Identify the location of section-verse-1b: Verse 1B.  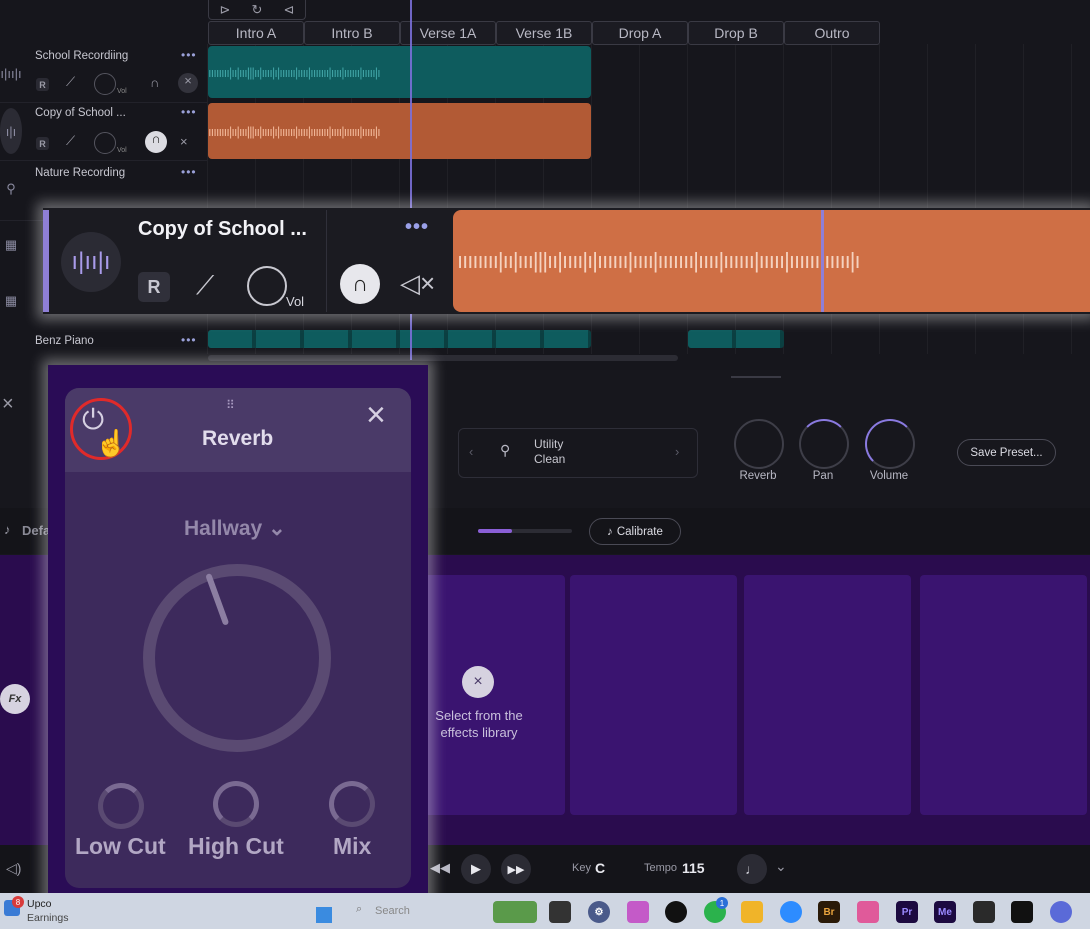
(544, 33).